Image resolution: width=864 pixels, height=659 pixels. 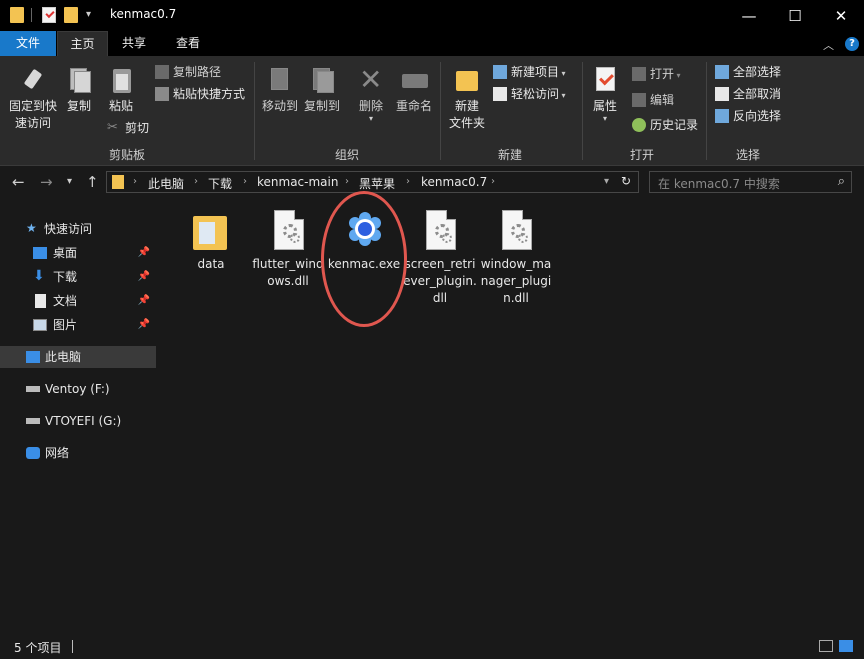 I want to click on sidebar-item-documents: 文档 📌, so click(x=78, y=301).